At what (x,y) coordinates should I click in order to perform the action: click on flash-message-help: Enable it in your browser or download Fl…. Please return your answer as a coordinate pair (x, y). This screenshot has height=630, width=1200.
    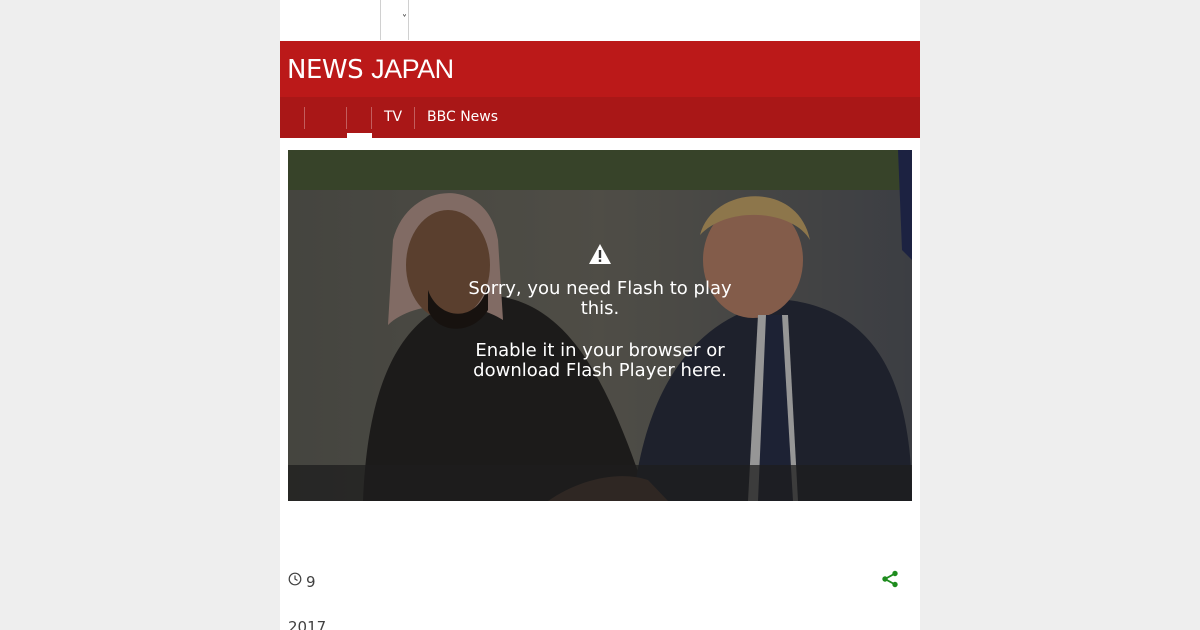
    Looking at the image, I should click on (600, 361).